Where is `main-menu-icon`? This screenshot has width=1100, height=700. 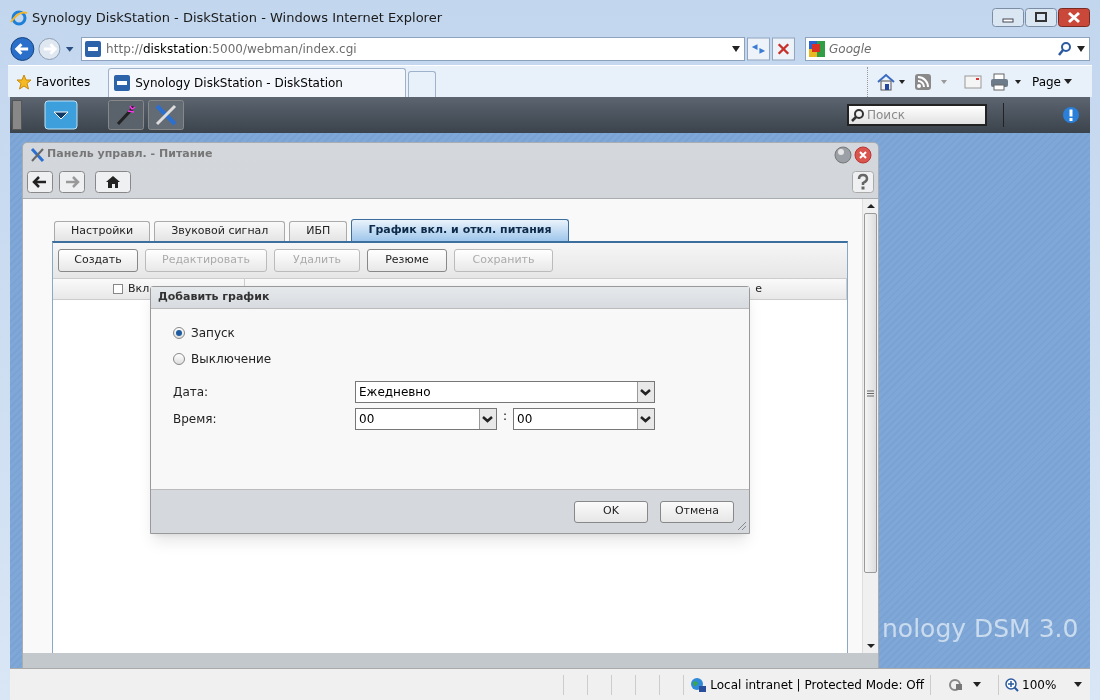 main-menu-icon is located at coordinates (61, 115).